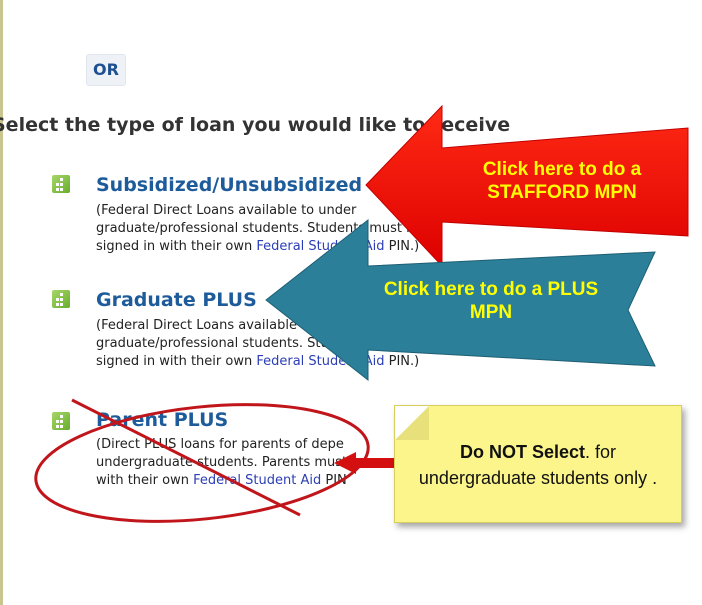  I want to click on note-line2: undergraduate students only ., so click(538, 478).